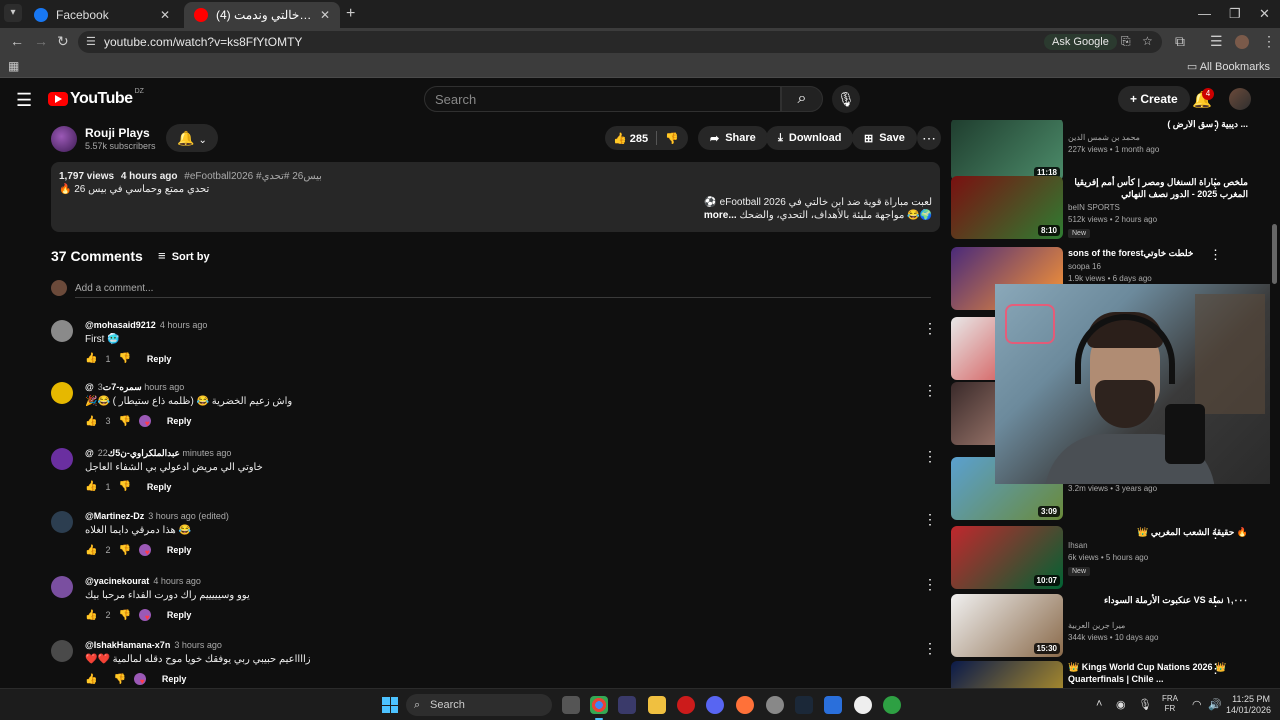 The width and height of the screenshot is (1280, 720). I want to click on tray-app-icon: ◉, so click(1121, 704).